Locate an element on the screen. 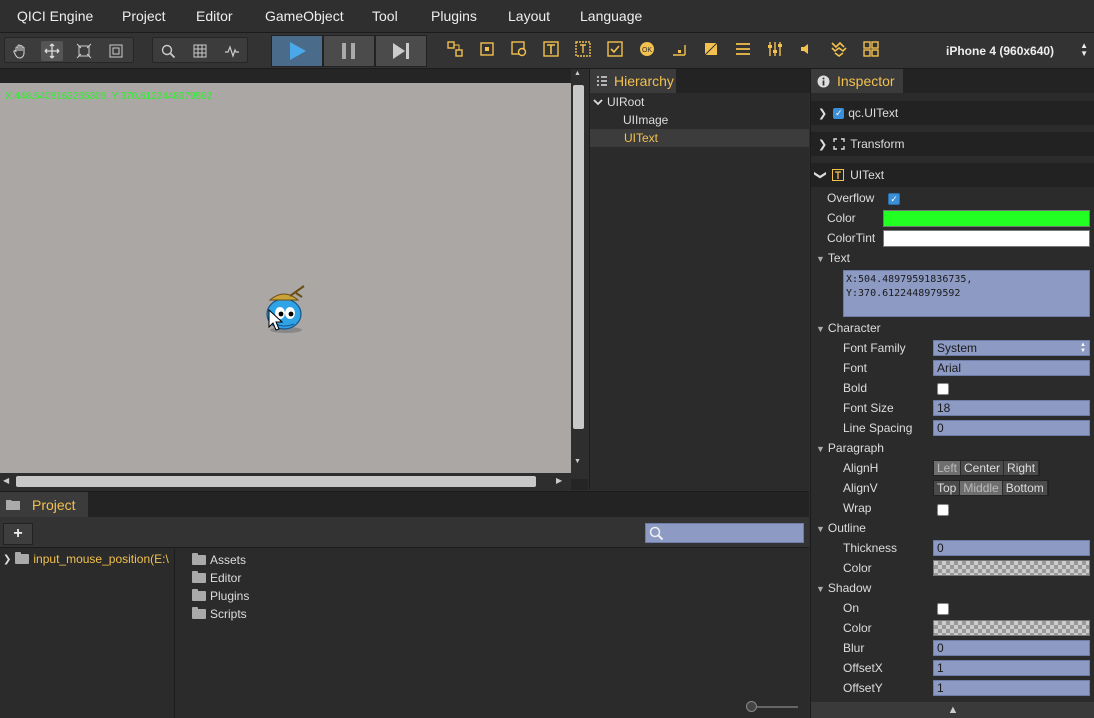  move-tool-icon is located at coordinates (52, 51).